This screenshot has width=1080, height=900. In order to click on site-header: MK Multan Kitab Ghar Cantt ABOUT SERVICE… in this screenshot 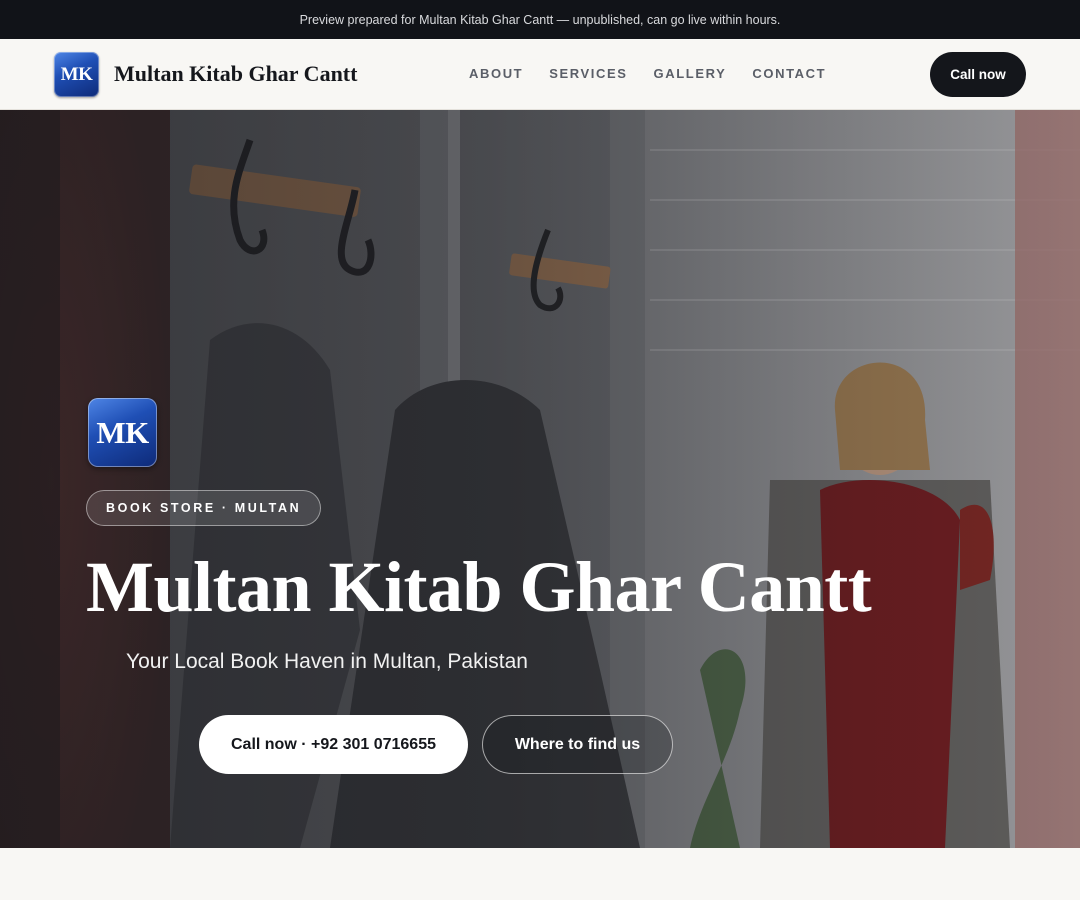, I will do `click(540, 74)`.